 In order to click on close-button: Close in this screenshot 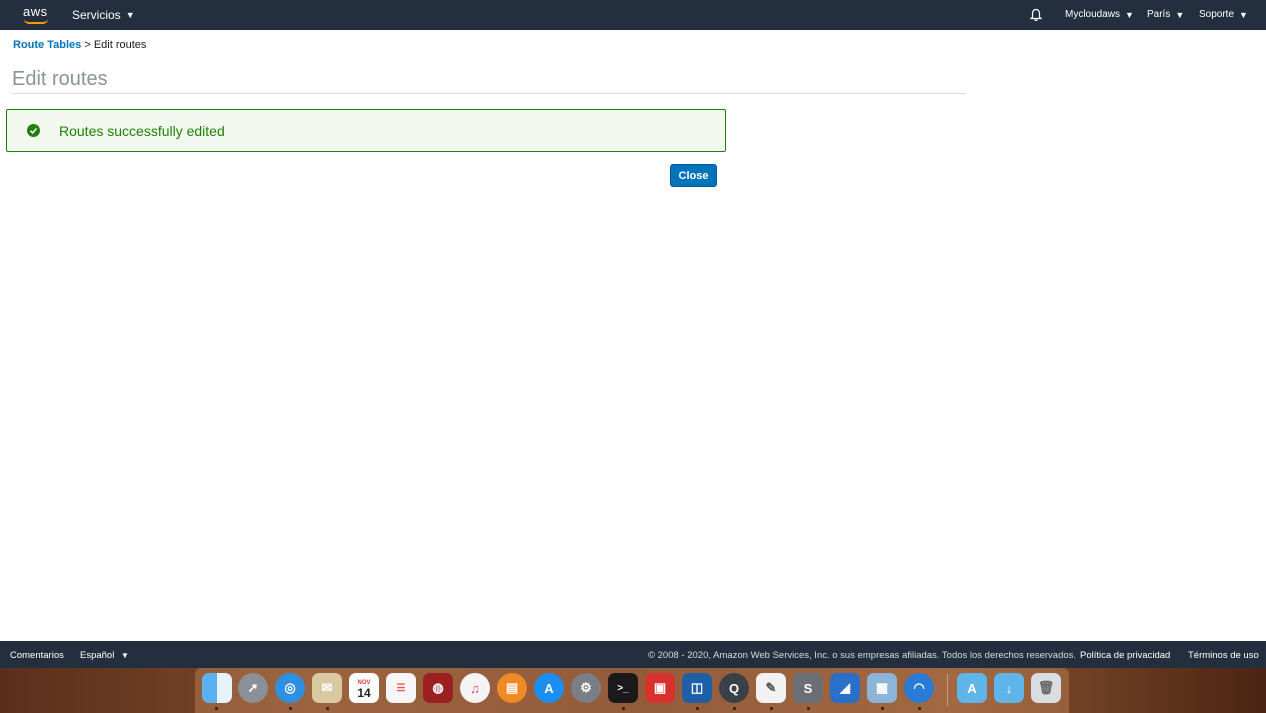, I will do `click(693, 175)`.